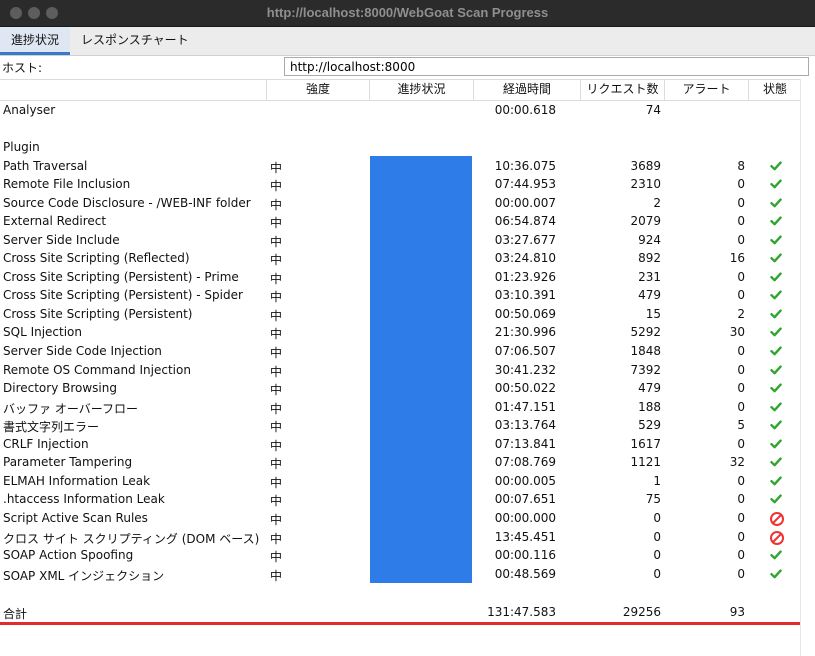 The height and width of the screenshot is (656, 815). I want to click on plugin-elapsed: 00:00.000, so click(525, 517).